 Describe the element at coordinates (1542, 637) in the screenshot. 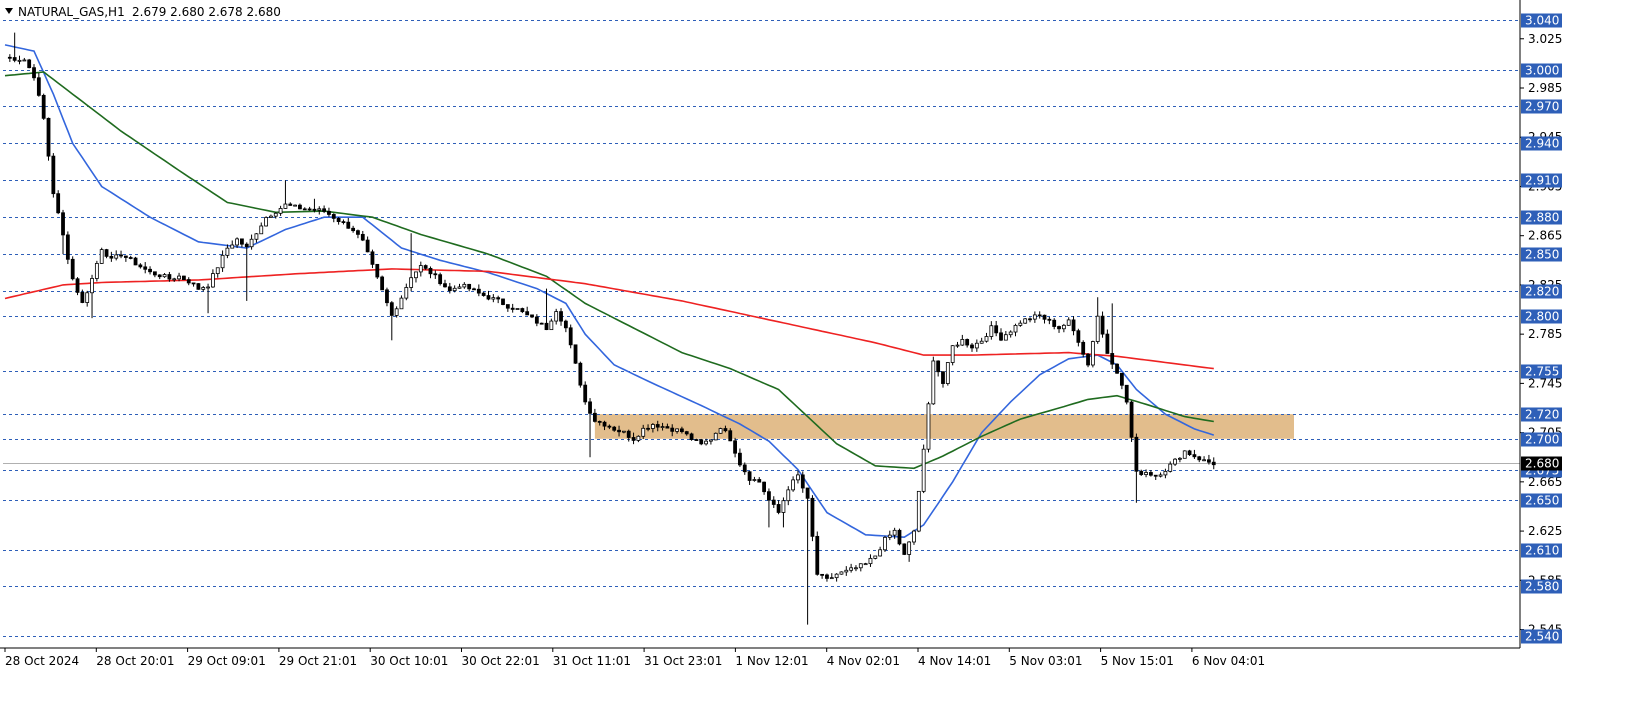

I see `level-badge-label: 2.540` at that location.